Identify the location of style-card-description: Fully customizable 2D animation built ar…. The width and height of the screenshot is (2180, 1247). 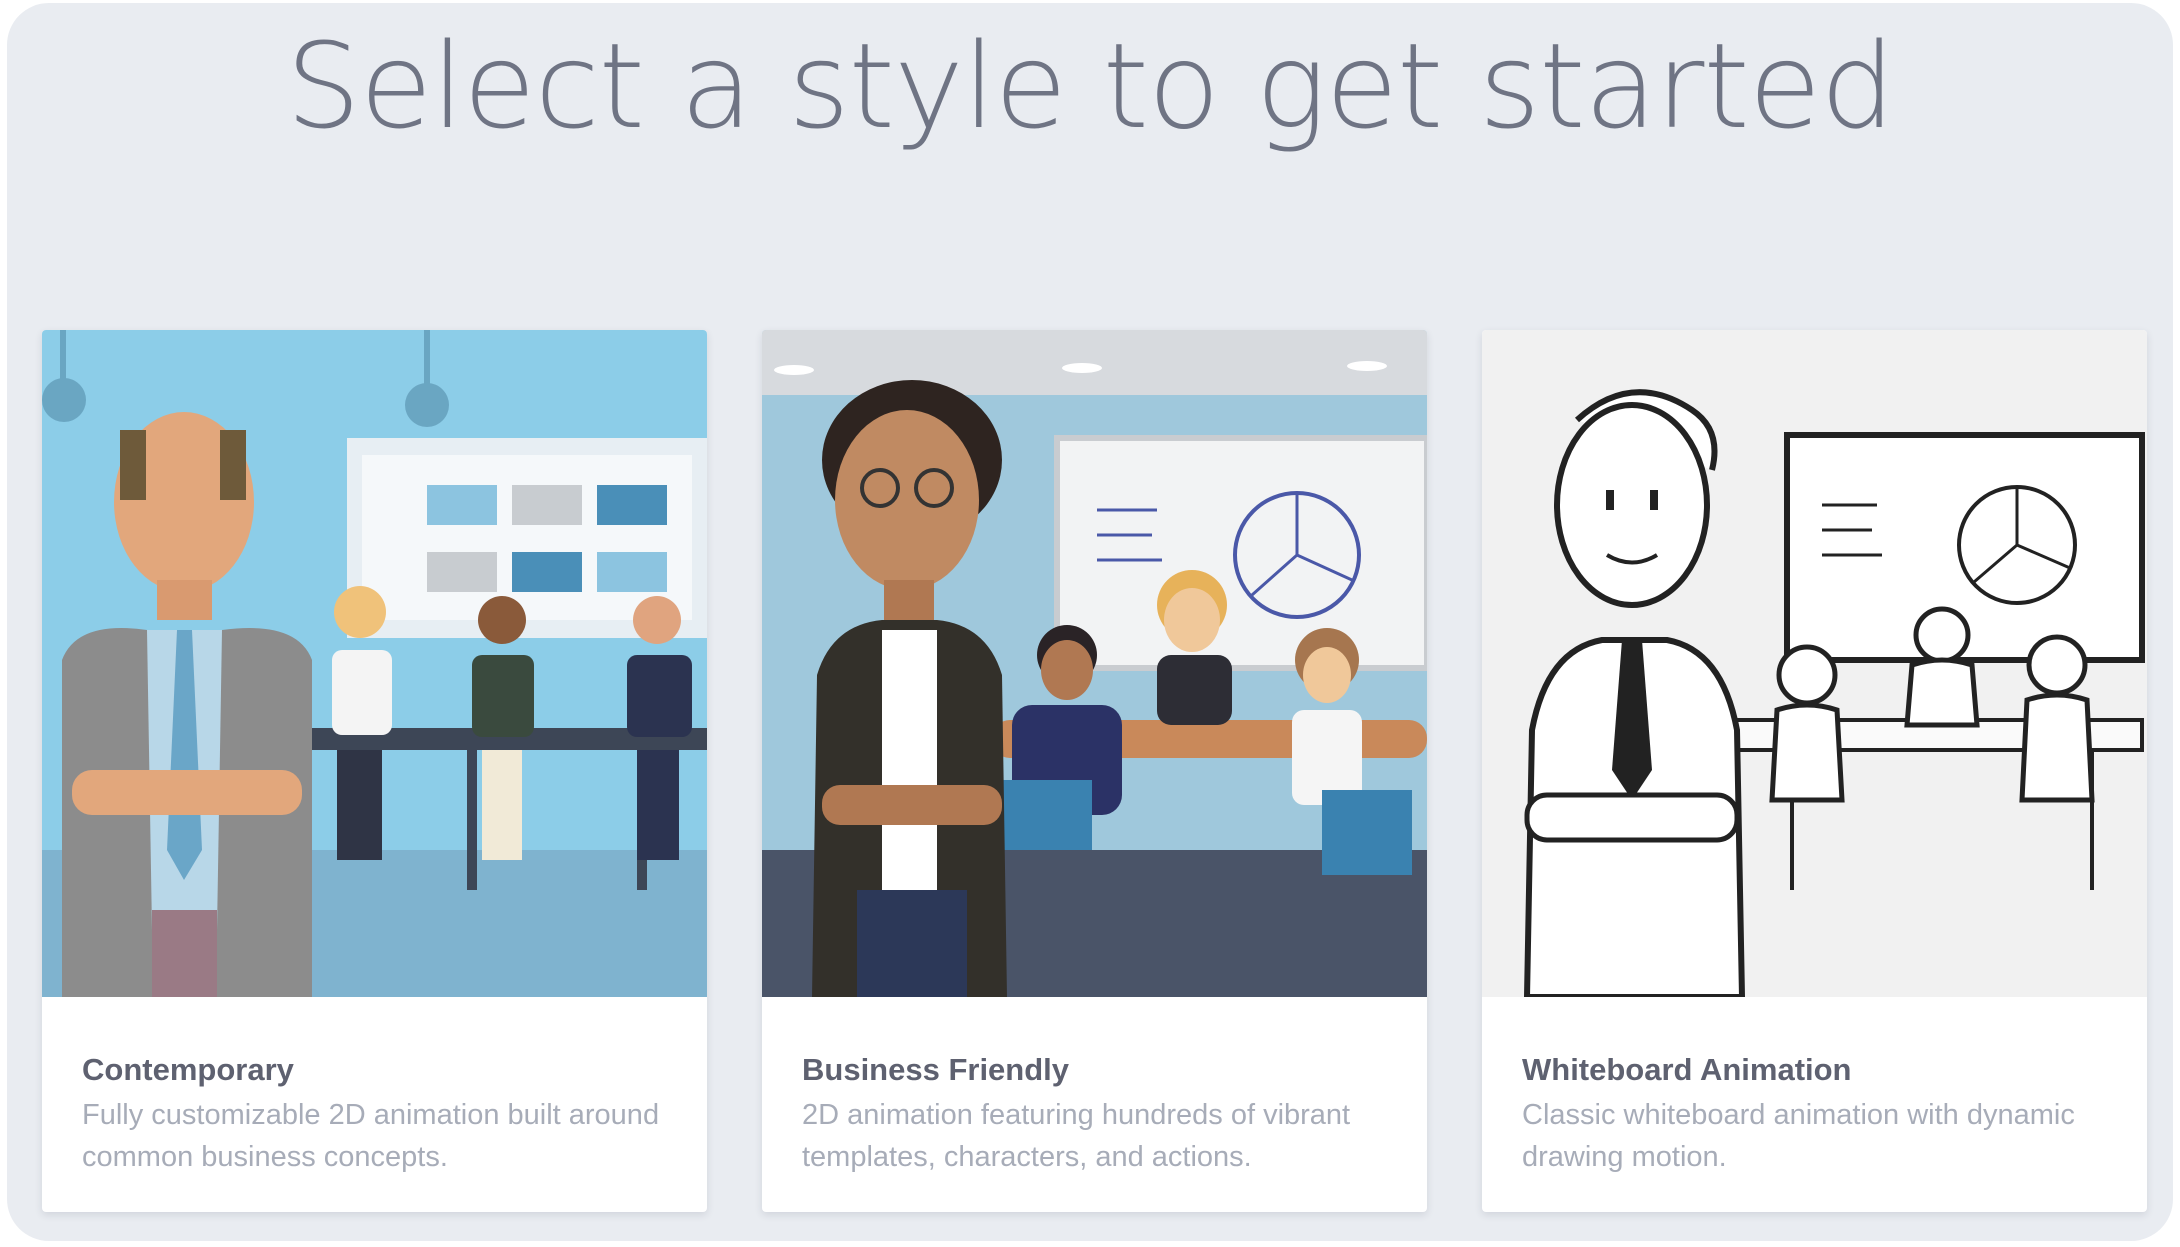
(371, 1136).